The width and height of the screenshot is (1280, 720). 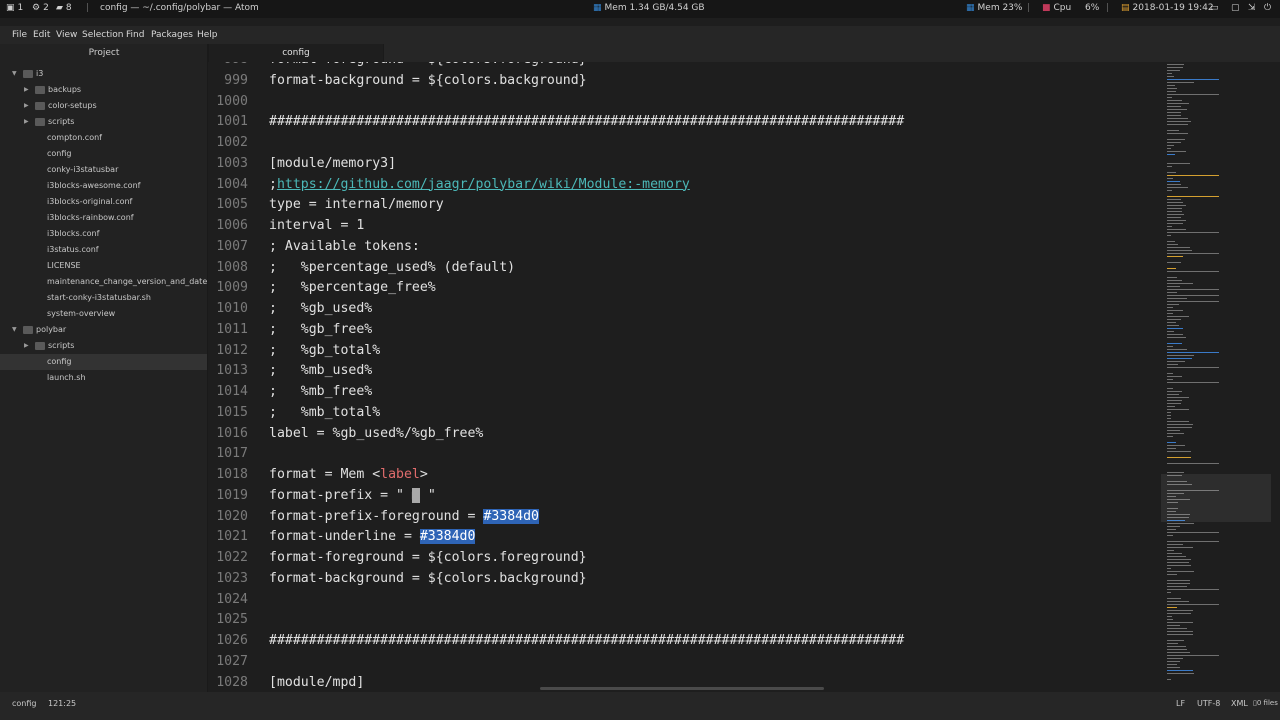 What do you see at coordinates (172, 35) in the screenshot?
I see `menu-packages: Packages` at bounding box center [172, 35].